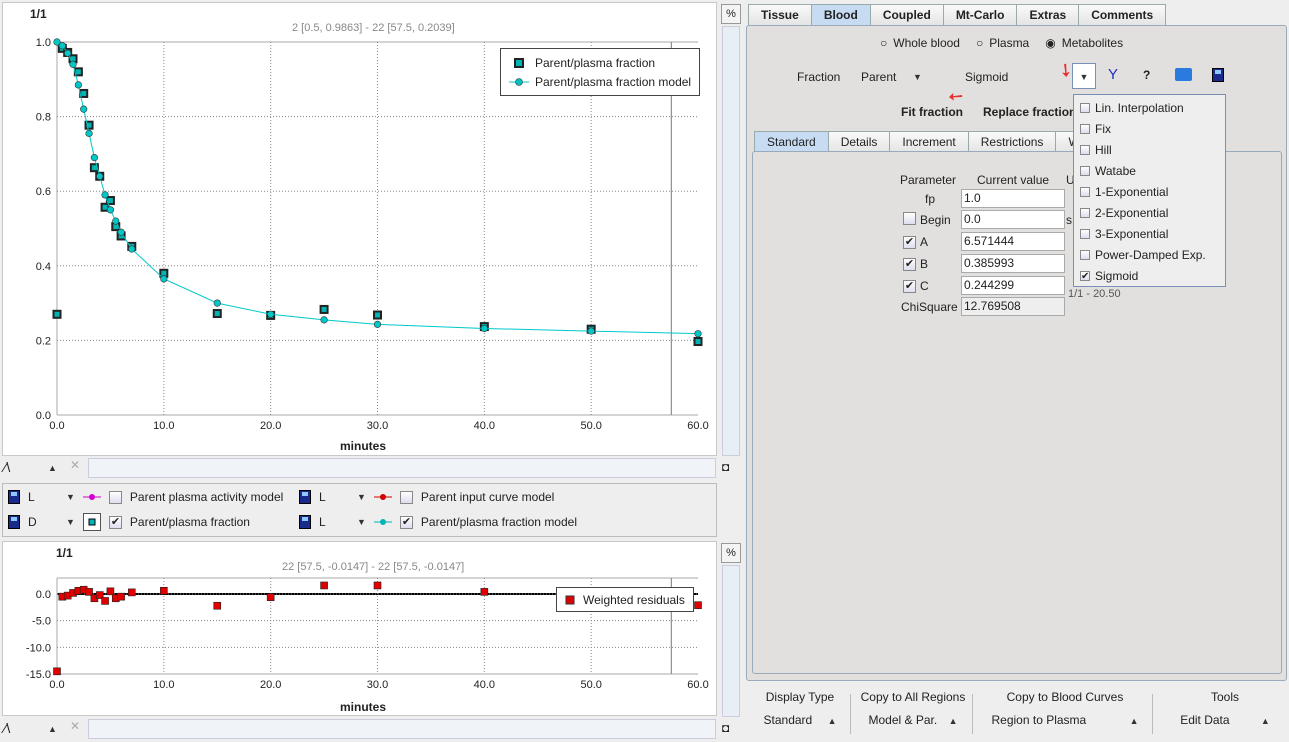  I want to click on menu-checkbox, so click(1085, 212).